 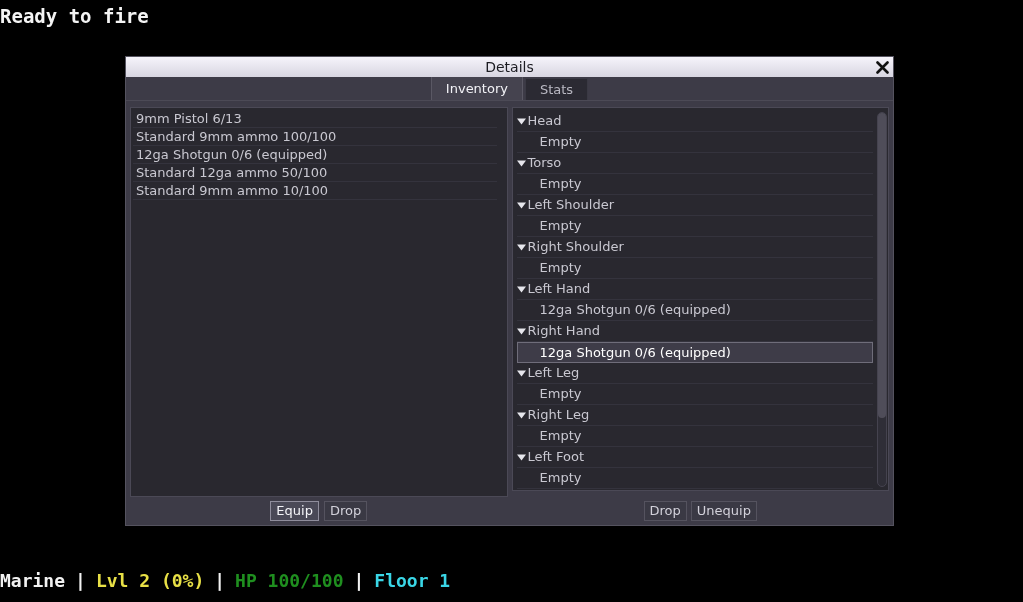 What do you see at coordinates (509, 67) in the screenshot?
I see `window-title: Details` at bounding box center [509, 67].